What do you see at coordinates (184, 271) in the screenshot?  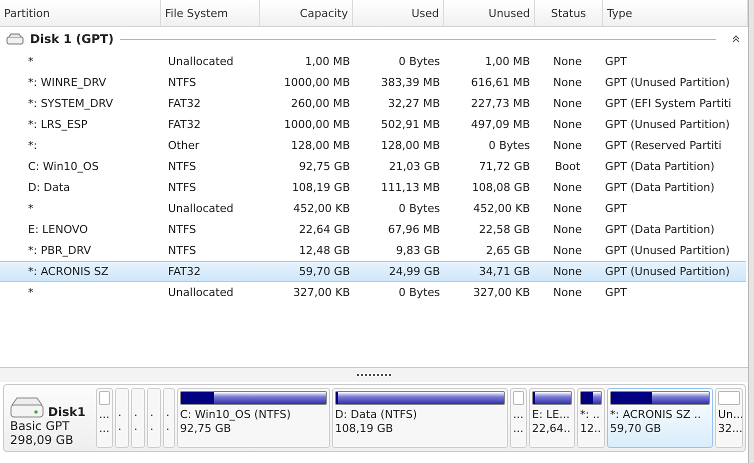 I see `table-cell-text: FAT32` at bounding box center [184, 271].